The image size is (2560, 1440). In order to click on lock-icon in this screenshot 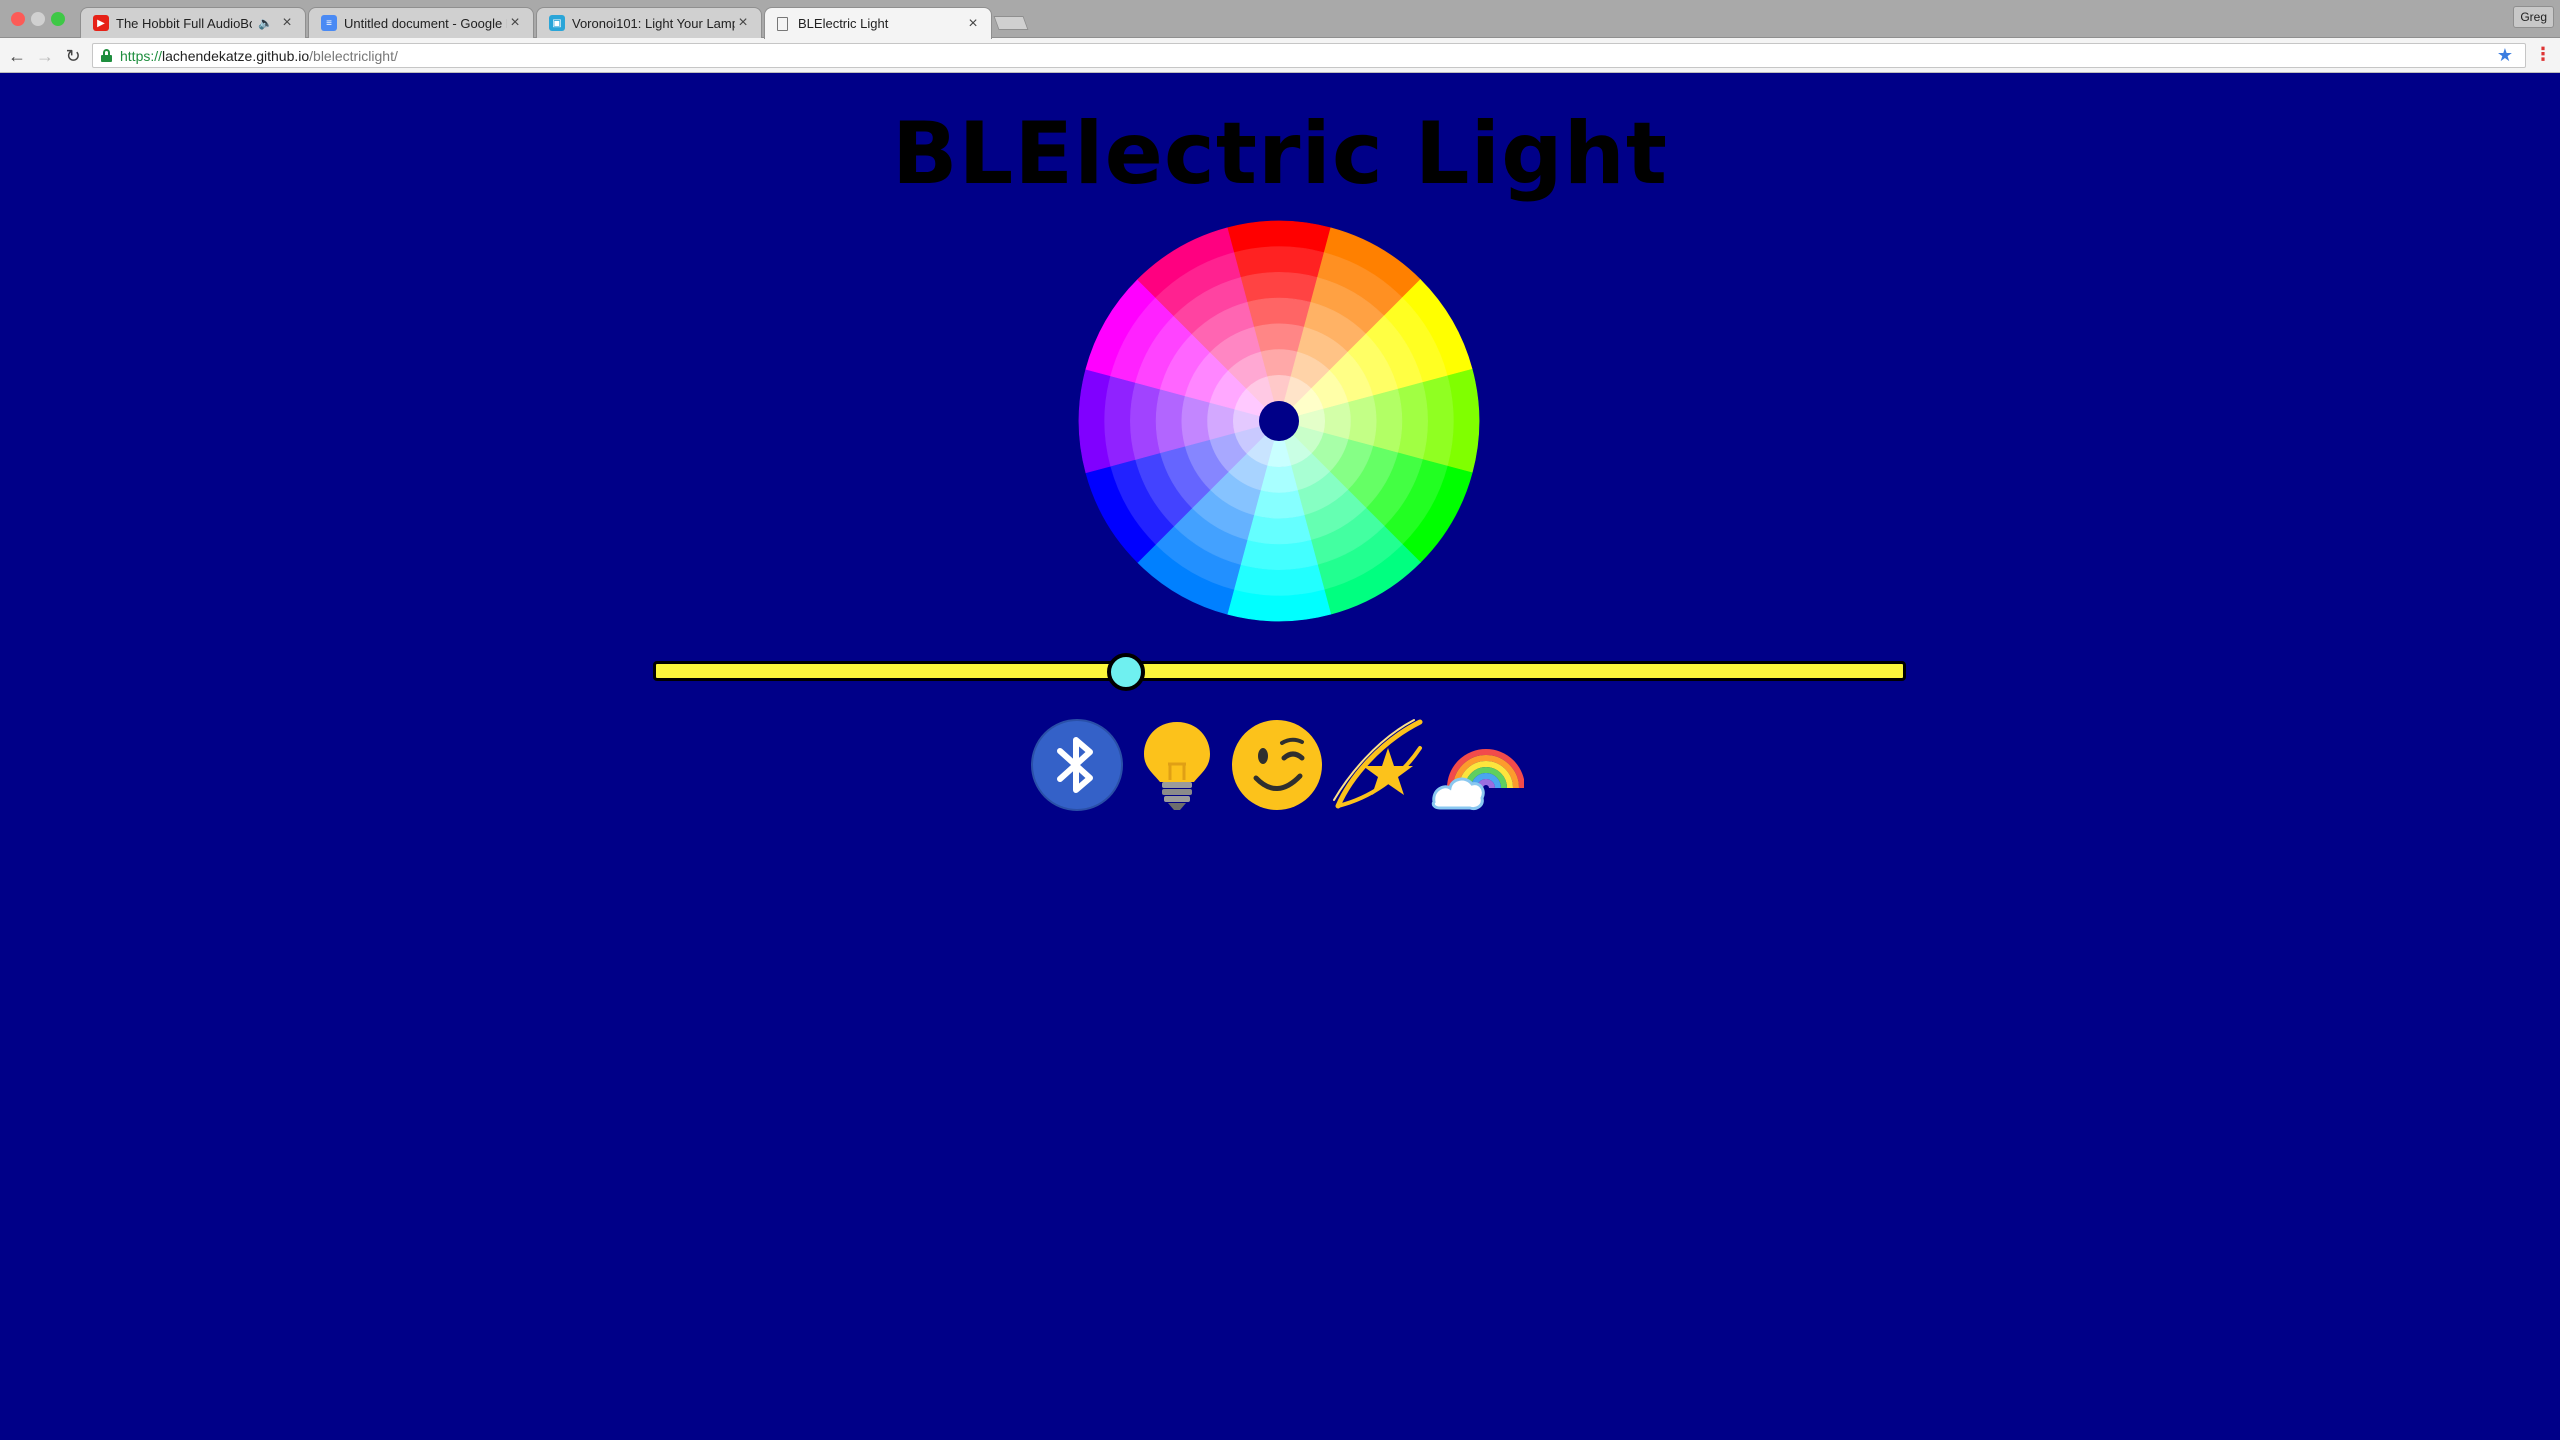, I will do `click(106, 55)`.